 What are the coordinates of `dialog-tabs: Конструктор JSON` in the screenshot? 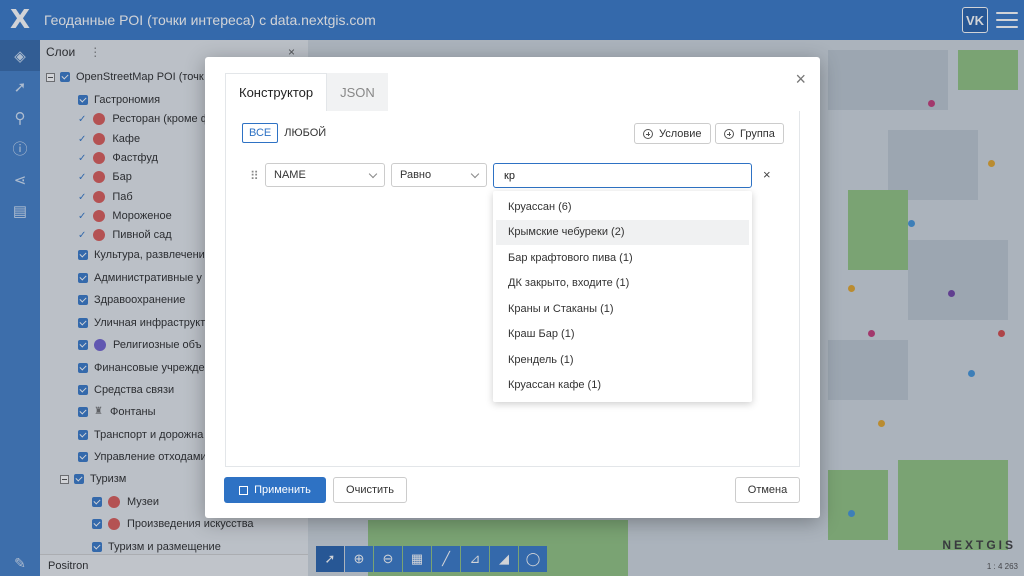 It's located at (306, 92).